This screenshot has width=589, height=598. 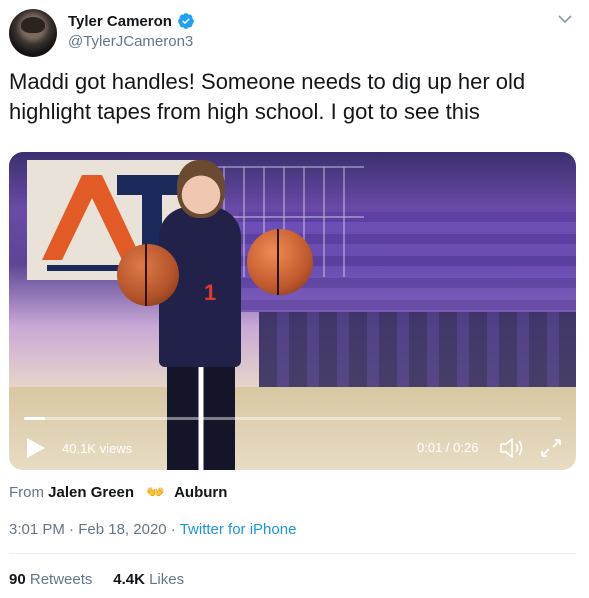 What do you see at coordinates (186, 21) in the screenshot?
I see `verified-badge-icon` at bounding box center [186, 21].